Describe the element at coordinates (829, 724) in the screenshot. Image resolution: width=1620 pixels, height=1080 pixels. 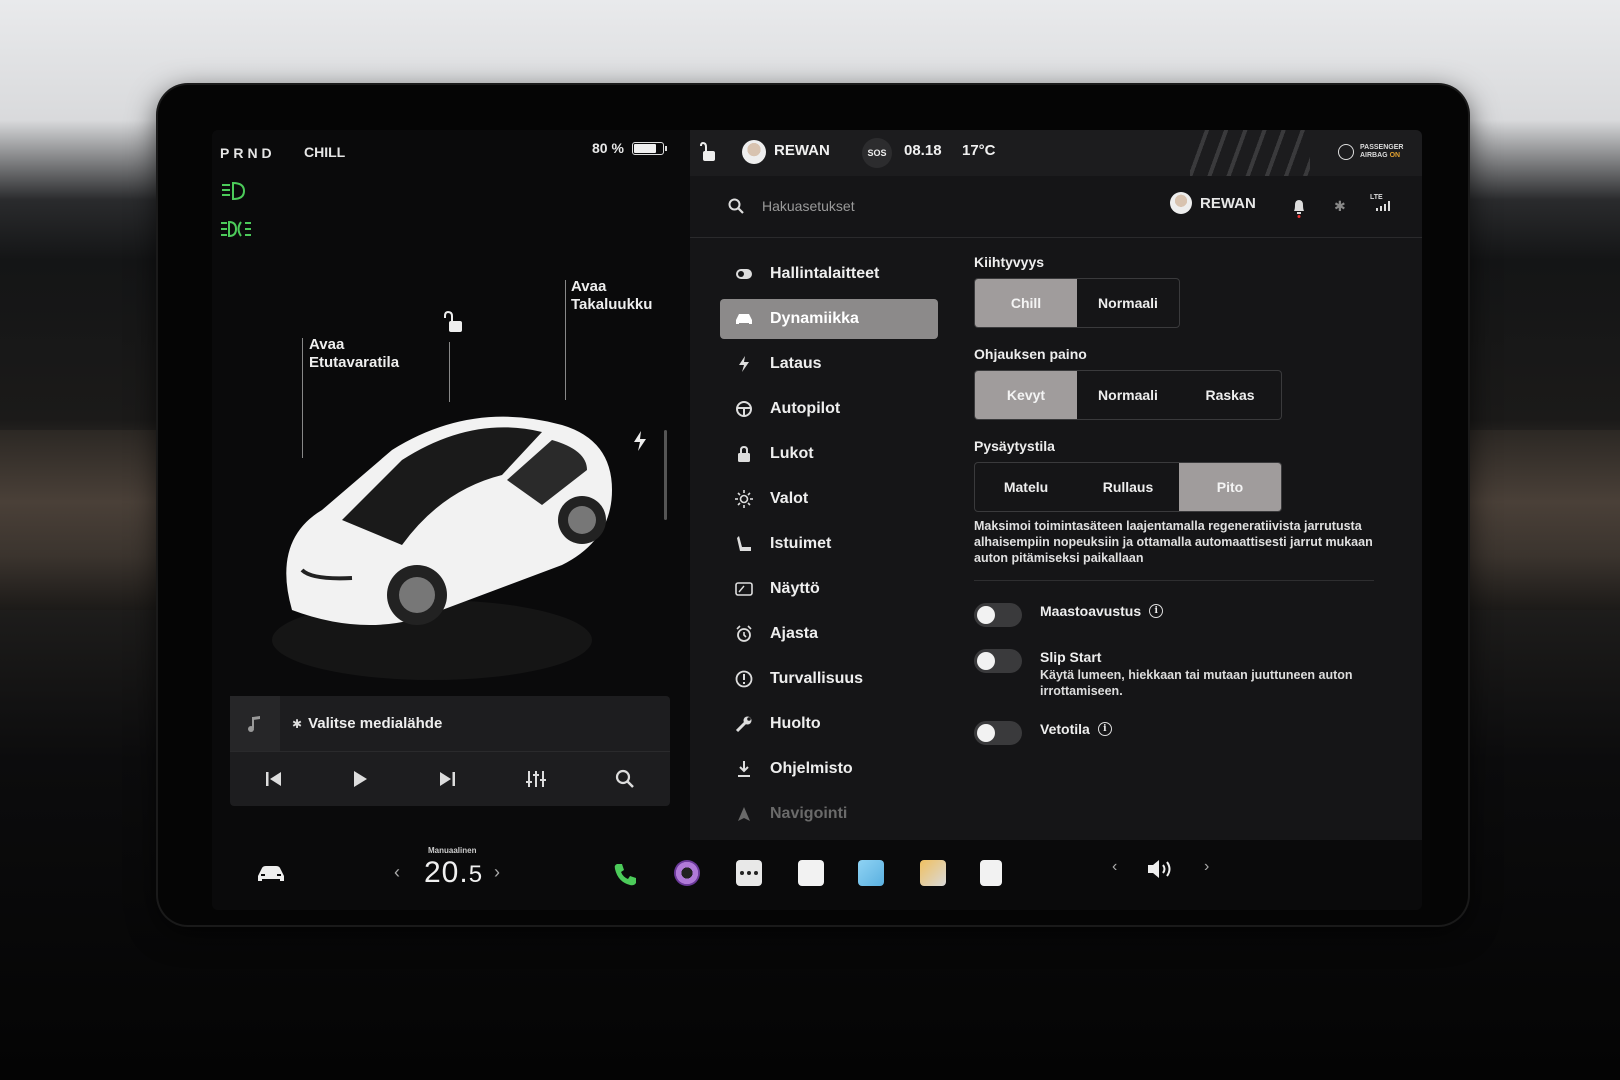
I see `menu-item-huolto: Huolto` at that location.